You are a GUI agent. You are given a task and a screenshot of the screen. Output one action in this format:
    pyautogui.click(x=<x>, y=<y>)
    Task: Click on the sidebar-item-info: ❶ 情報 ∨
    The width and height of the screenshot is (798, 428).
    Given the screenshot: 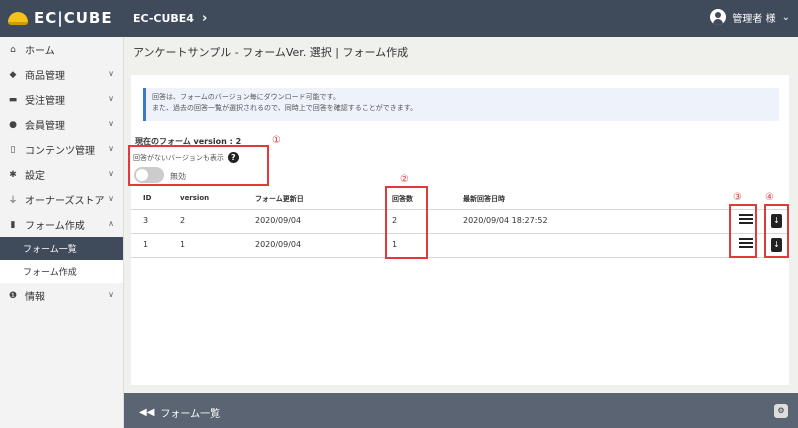 What is the action you would take?
    pyautogui.click(x=61, y=295)
    